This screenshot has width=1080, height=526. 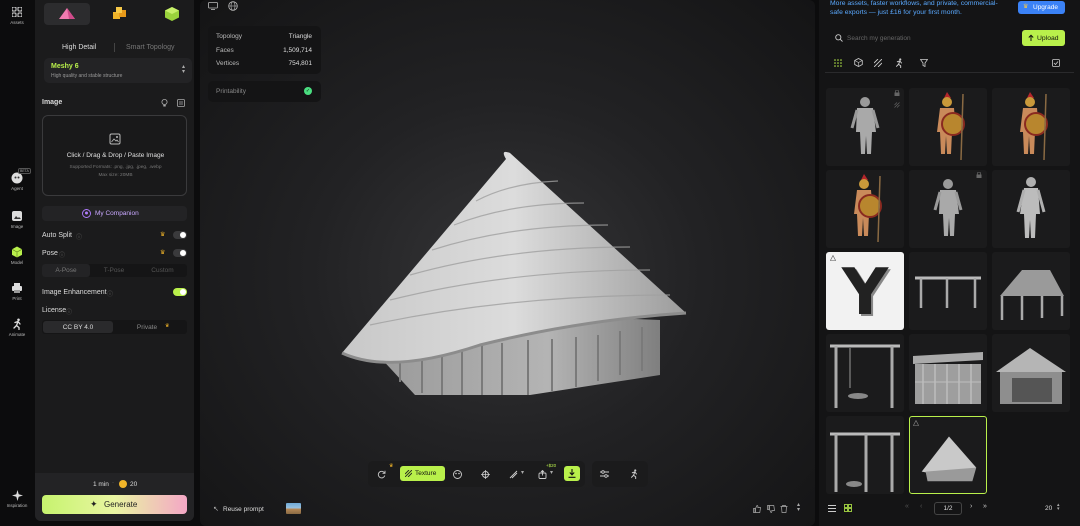 I want to click on rail-item-animate: Animate, so click(x=17, y=327).